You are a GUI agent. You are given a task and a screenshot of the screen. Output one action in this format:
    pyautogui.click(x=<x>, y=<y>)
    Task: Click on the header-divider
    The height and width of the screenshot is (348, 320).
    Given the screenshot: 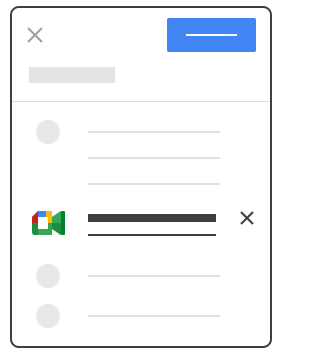 What is the action you would take?
    pyautogui.click(x=141, y=101)
    